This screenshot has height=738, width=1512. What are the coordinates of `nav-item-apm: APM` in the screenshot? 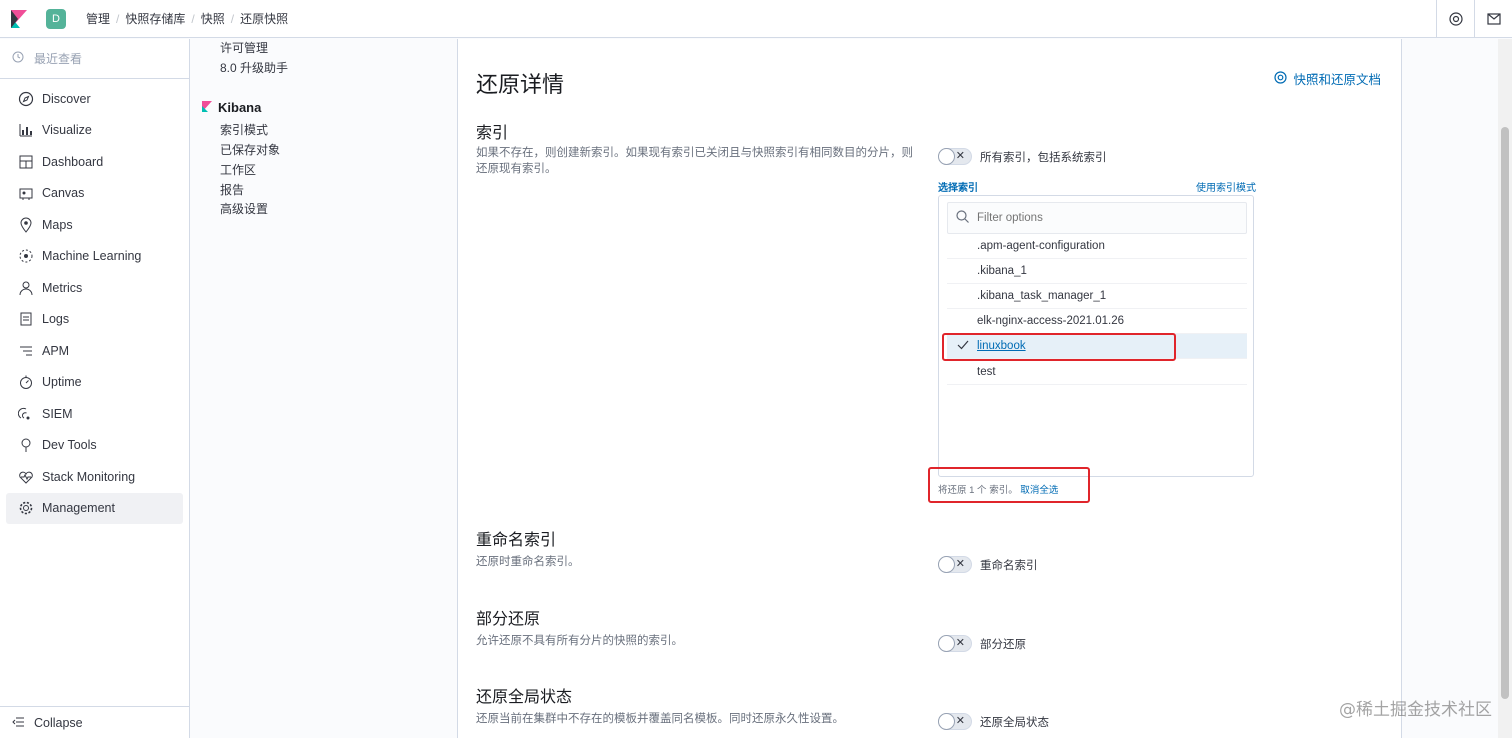 It's located at (94, 351).